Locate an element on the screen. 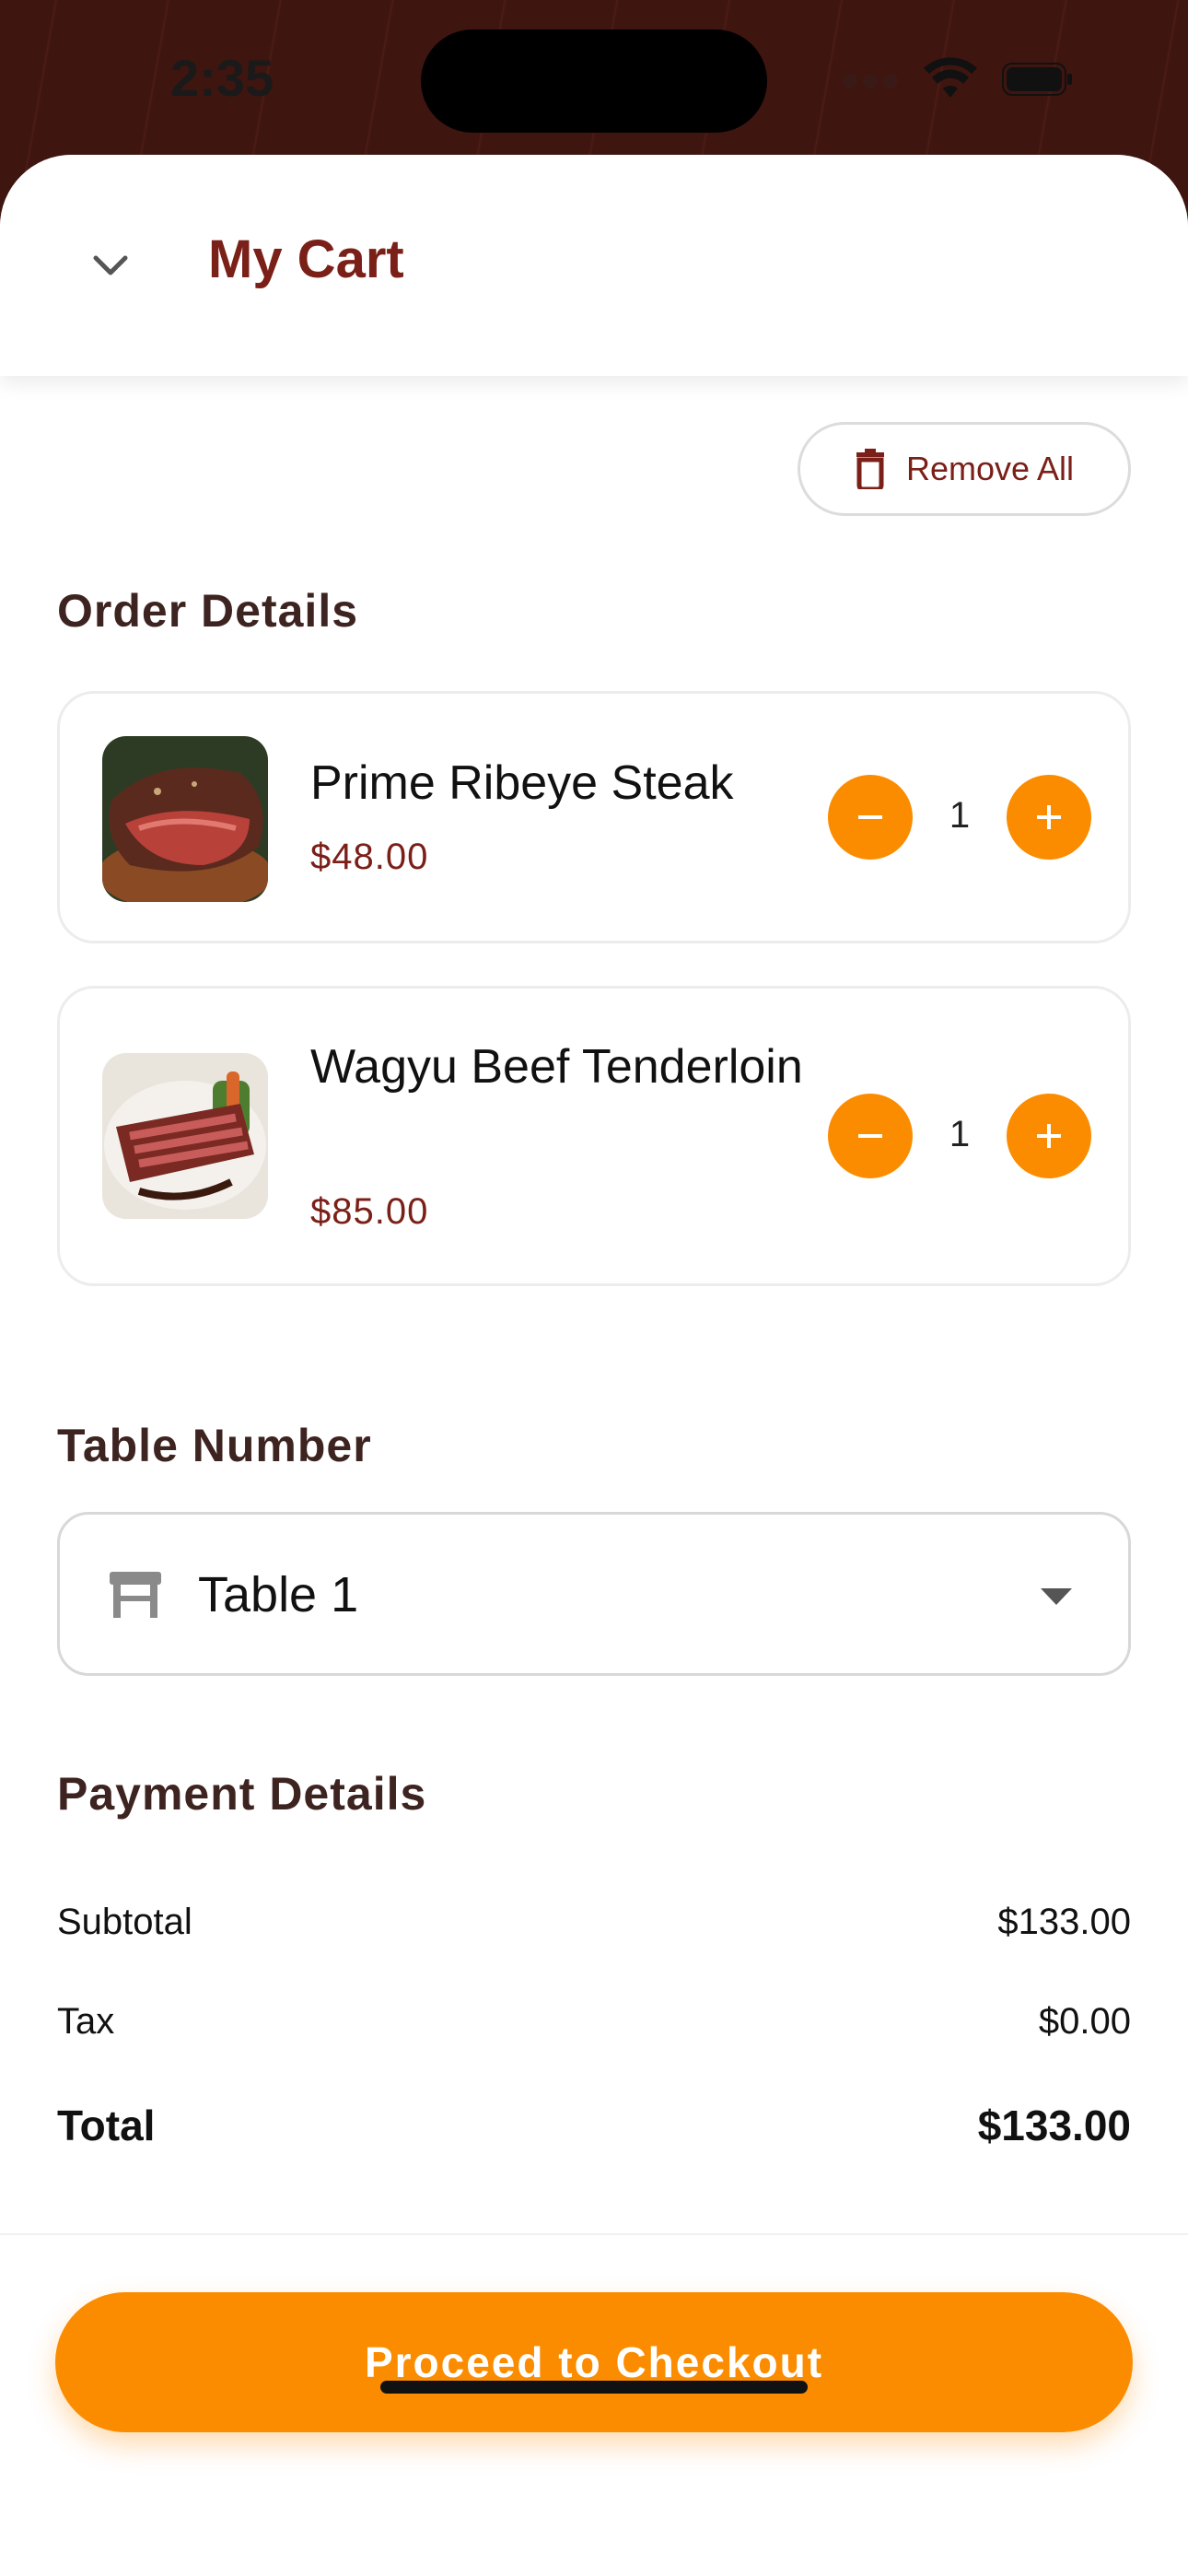 This screenshot has height=2576, width=1188. remove-all-button: Remove All is located at coordinates (964, 469).